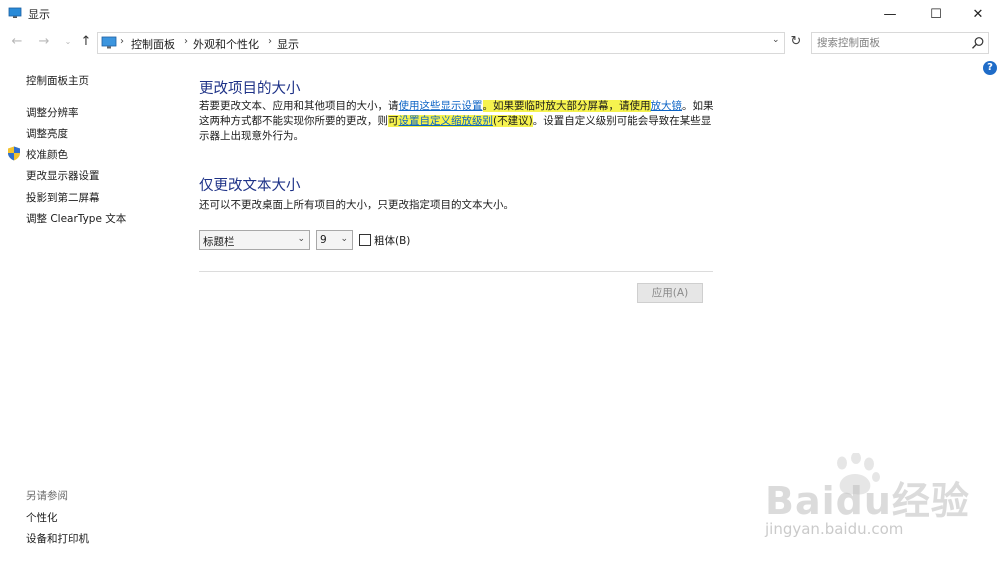 This screenshot has height=563, width=1000. Describe the element at coordinates (441, 43) in the screenshot. I see `address-bar: › 控制面板 › 外观和个性化 › 显示` at that location.